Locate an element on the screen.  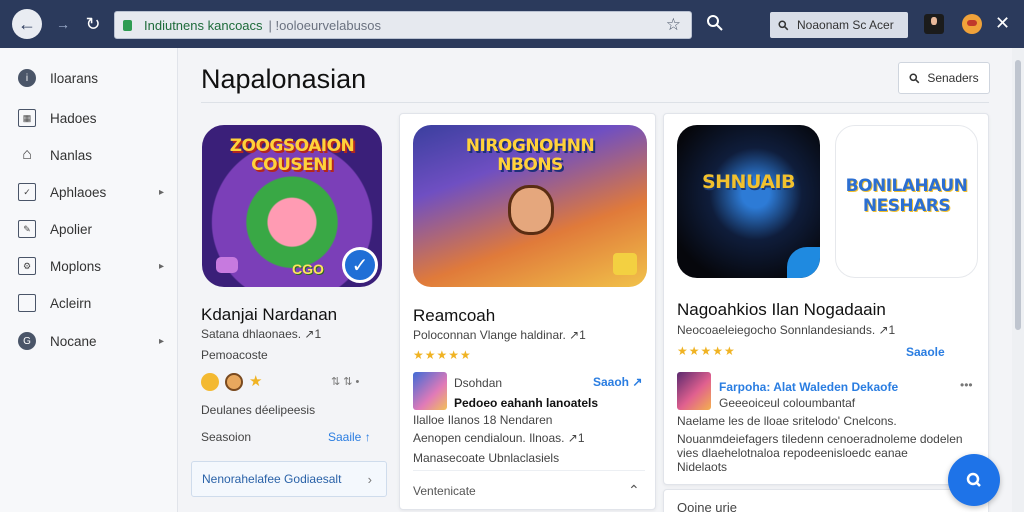
post-thumbnail is located at coordinates (694, 391).